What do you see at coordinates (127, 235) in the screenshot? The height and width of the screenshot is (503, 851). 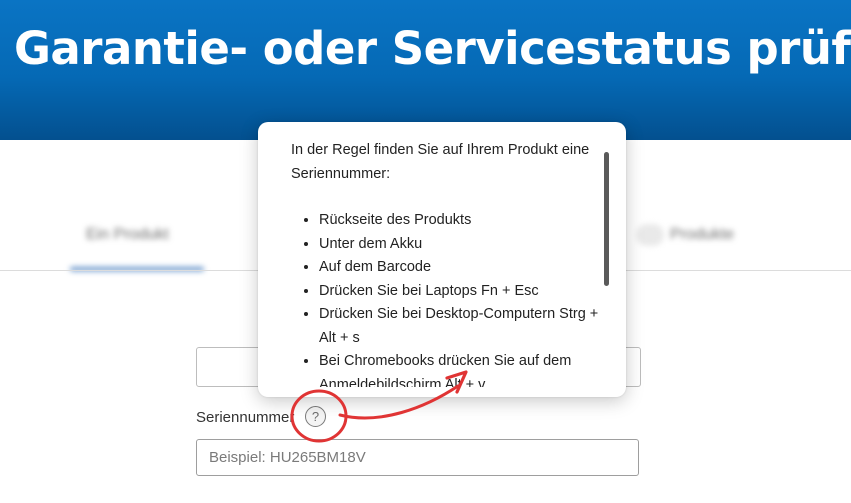 I see `tab-single-product: Ein Produkt` at bounding box center [127, 235].